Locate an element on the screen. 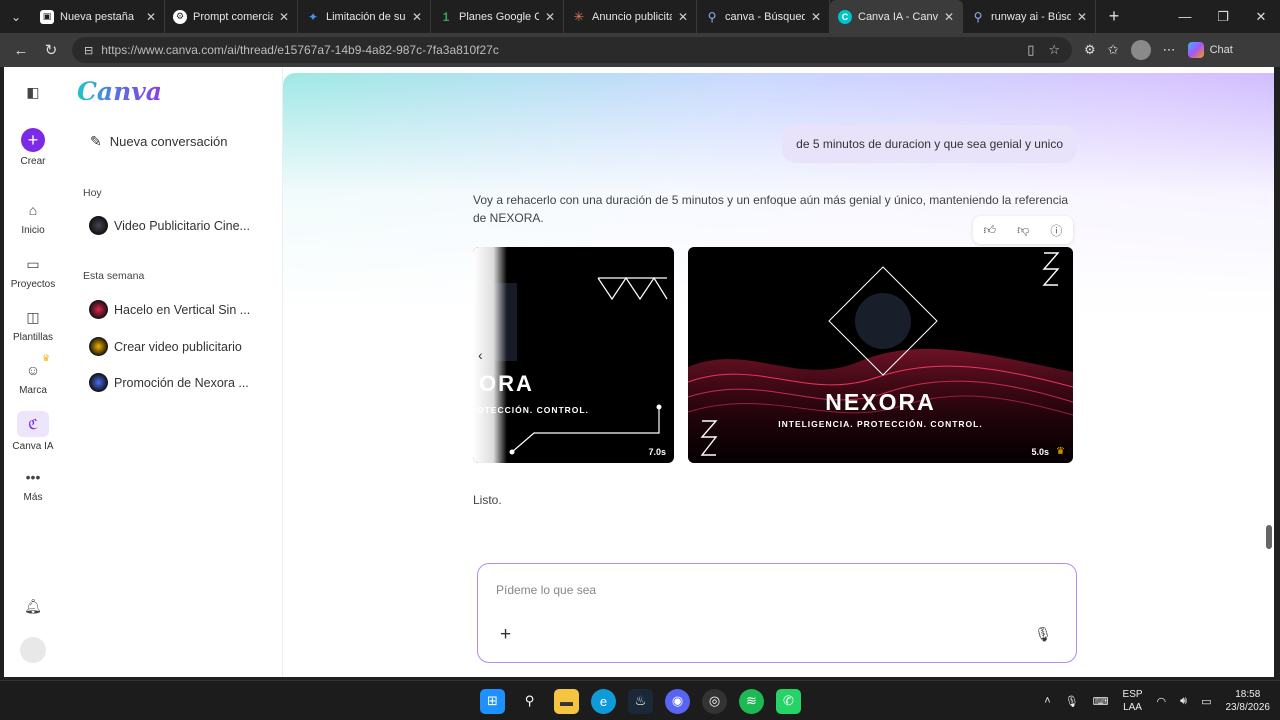 The image size is (1280, 720). rail-more-button: ••• Más is located at coordinates (33, 484).